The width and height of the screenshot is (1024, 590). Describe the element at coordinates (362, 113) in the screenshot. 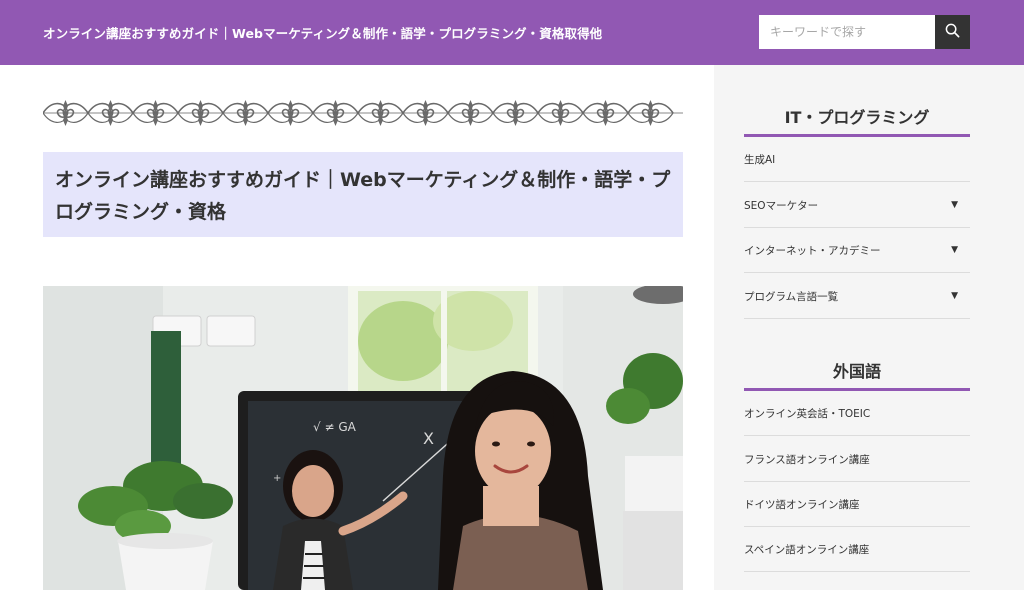

I see `ornament-divider` at that location.